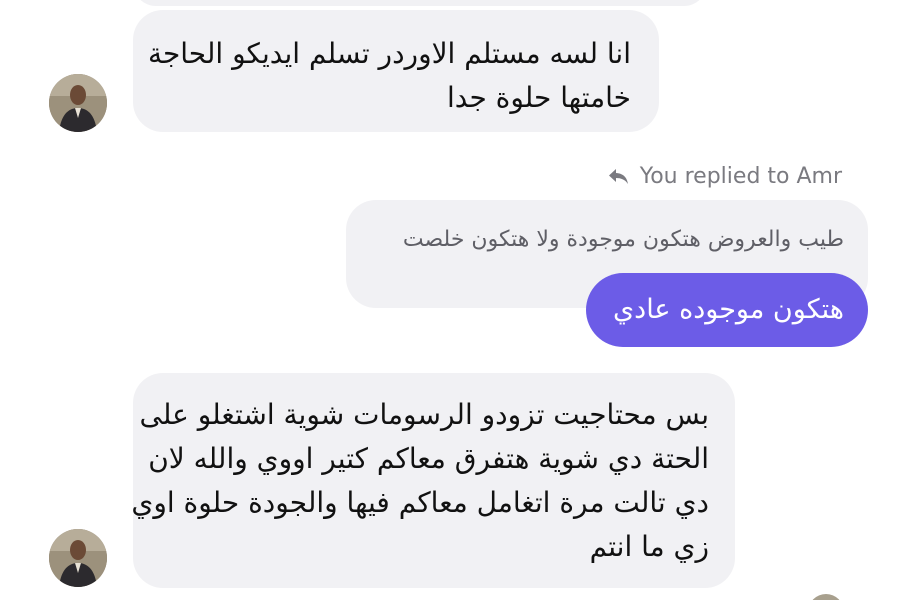  I want to click on previous-message-bubble, so click(420, 3).